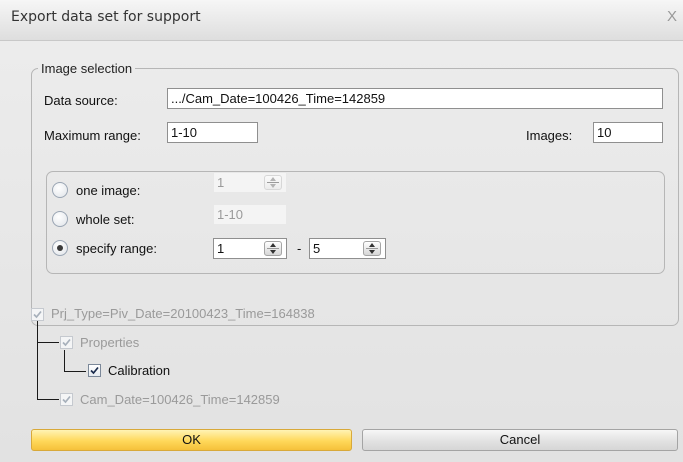 Image resolution: width=683 pixels, height=462 pixels. Describe the element at coordinates (549, 135) in the screenshot. I see `images-label: Images:` at that location.